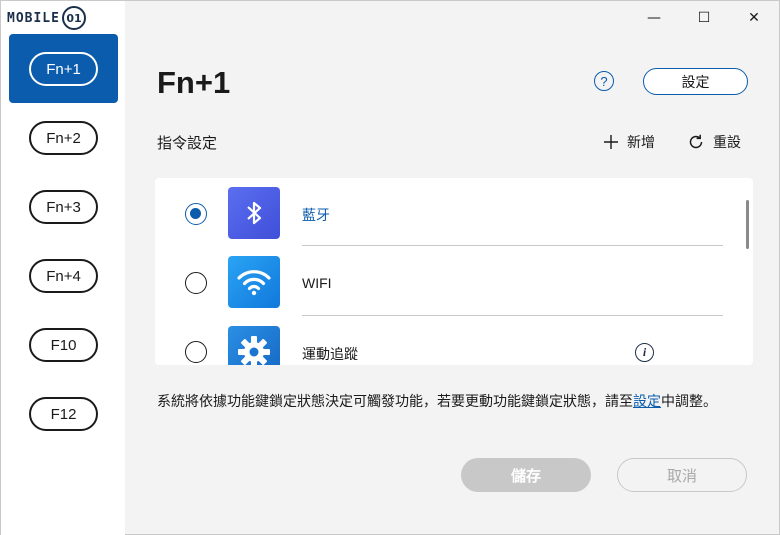 The height and width of the screenshot is (535, 780). Describe the element at coordinates (317, 283) in the screenshot. I see `list-item-label: WIFI` at that location.